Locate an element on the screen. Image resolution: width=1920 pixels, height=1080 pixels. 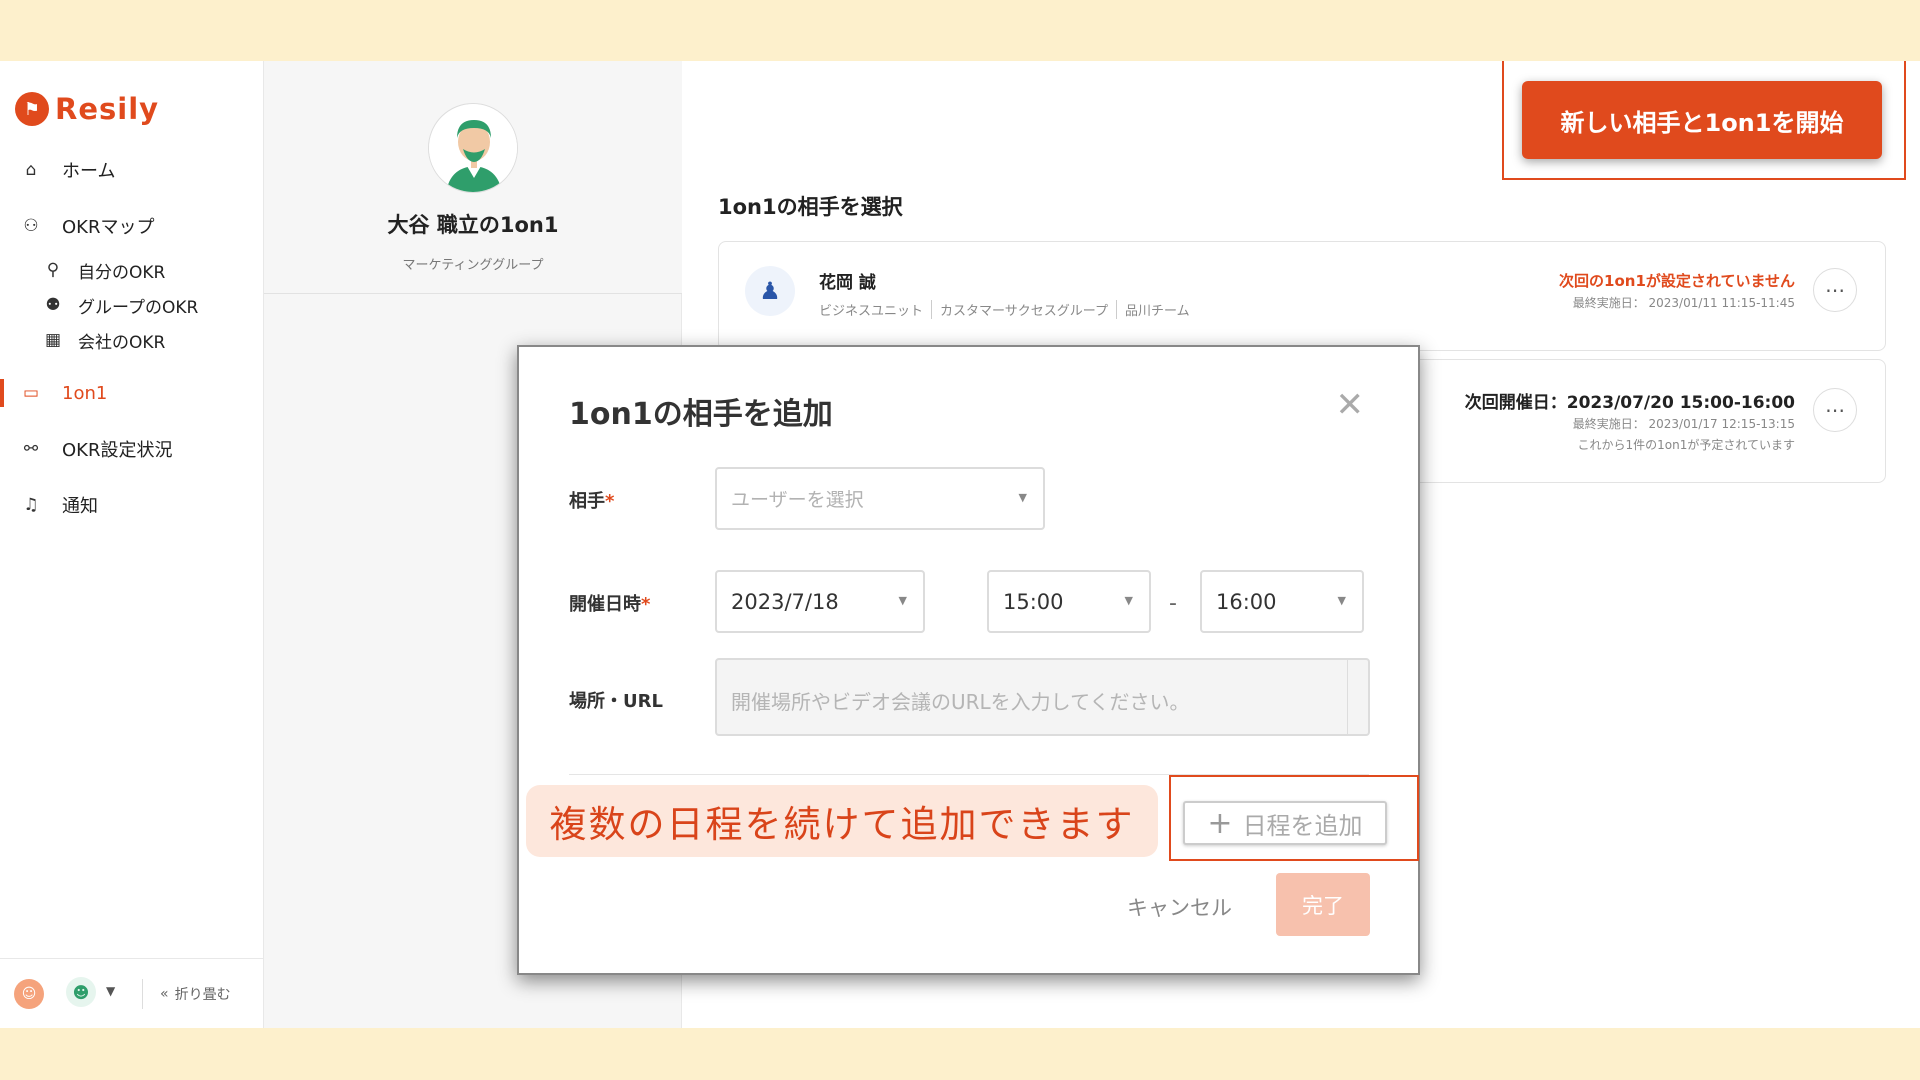
bell-icon: ♫ is located at coordinates (31, 505).